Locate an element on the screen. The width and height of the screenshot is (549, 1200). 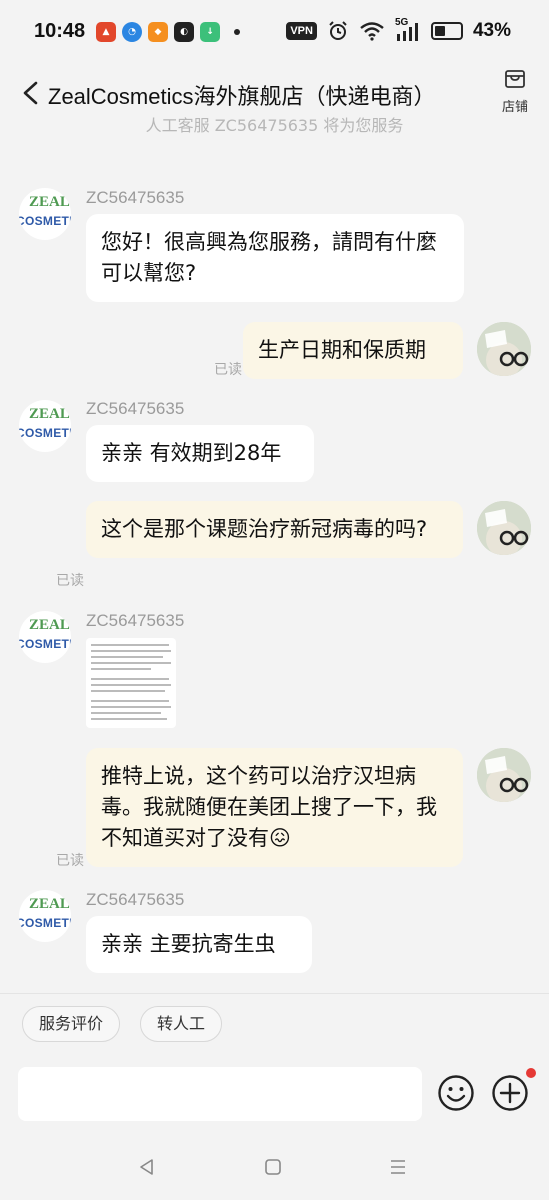
notification-badge is located at coordinates (531, 1073).